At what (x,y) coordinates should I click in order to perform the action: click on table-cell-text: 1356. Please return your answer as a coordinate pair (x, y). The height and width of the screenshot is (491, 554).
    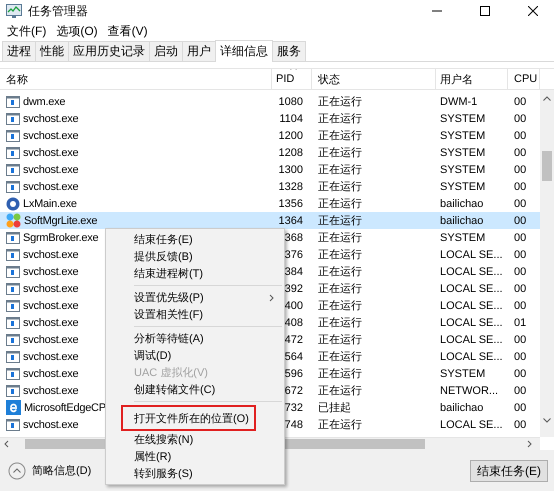
    Looking at the image, I should click on (291, 204).